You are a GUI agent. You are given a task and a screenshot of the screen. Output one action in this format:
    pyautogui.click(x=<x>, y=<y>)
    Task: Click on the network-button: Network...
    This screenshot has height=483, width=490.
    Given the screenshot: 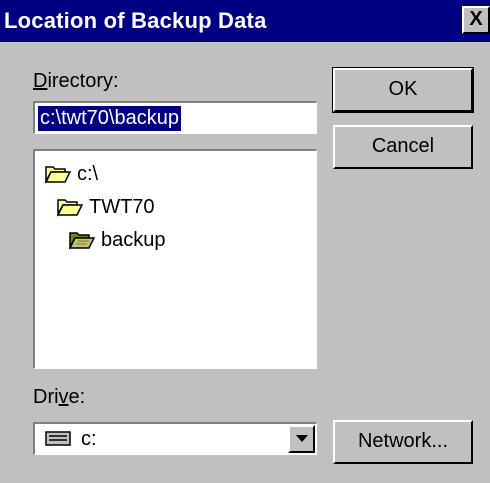 What is the action you would take?
    pyautogui.click(x=403, y=442)
    